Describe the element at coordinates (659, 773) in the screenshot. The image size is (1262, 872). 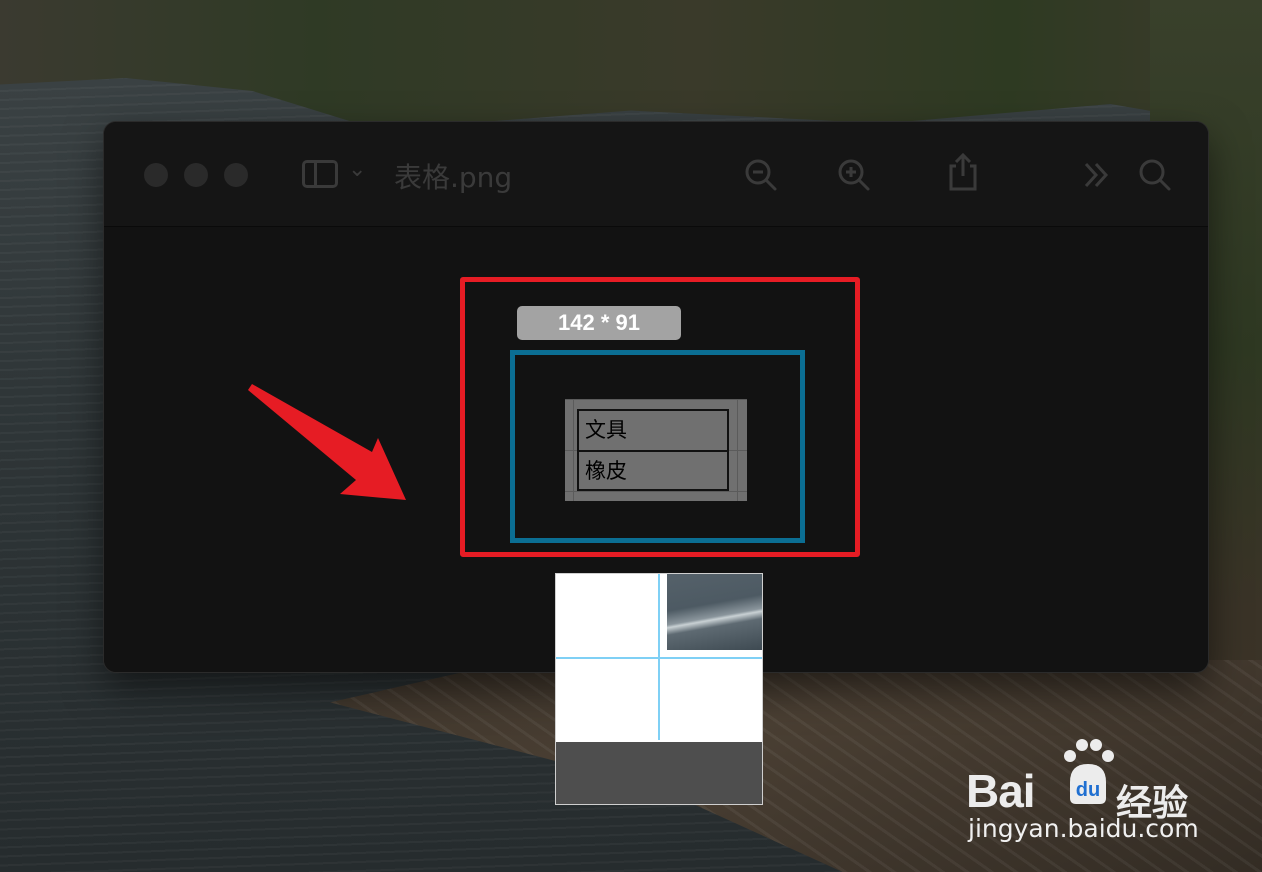
I see `loupe-info-bar` at that location.